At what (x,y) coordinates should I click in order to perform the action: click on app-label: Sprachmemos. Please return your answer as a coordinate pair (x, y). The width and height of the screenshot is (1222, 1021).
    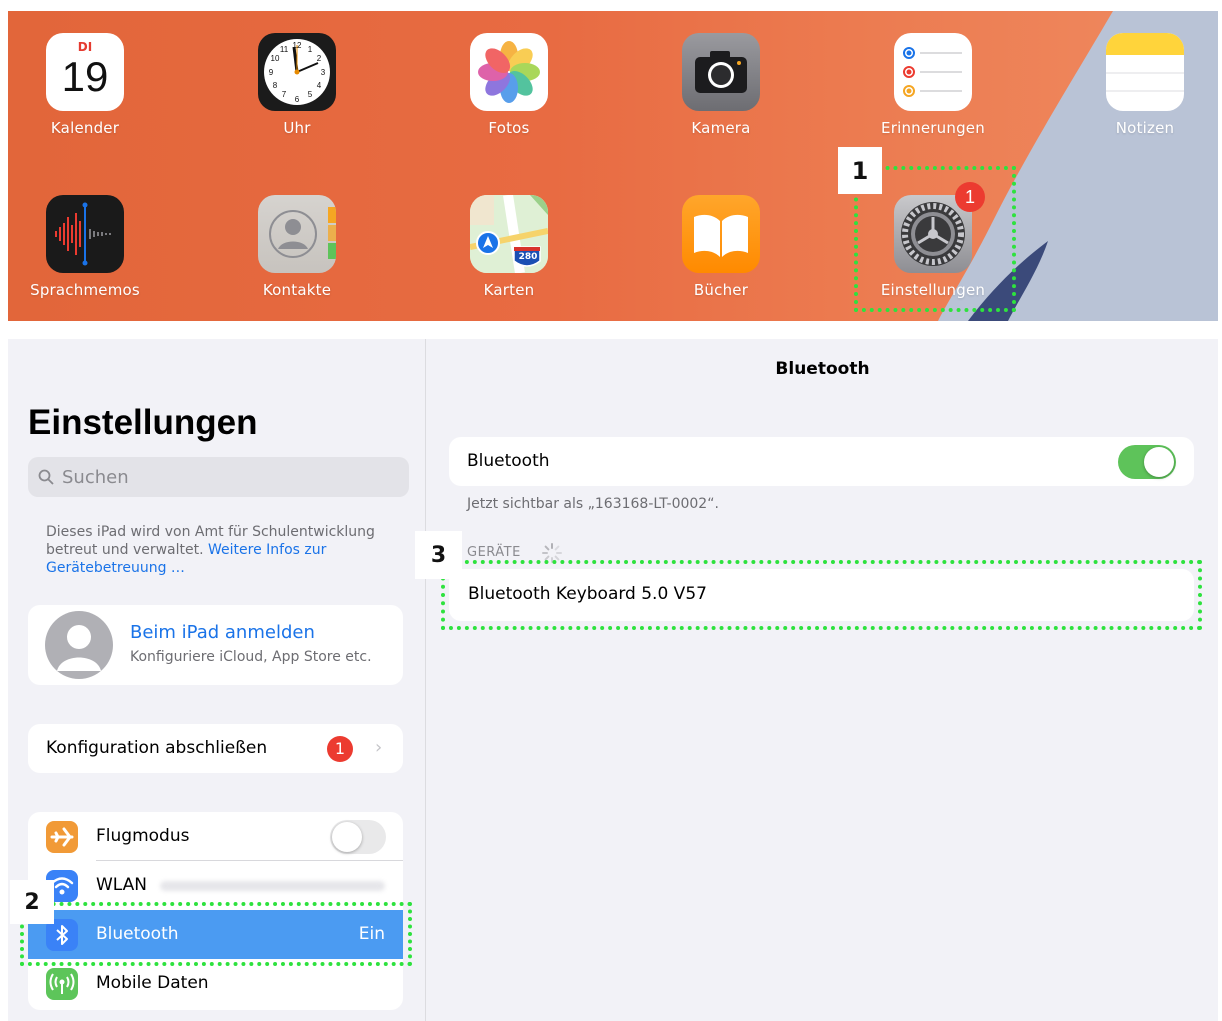
    Looking at the image, I should click on (85, 290).